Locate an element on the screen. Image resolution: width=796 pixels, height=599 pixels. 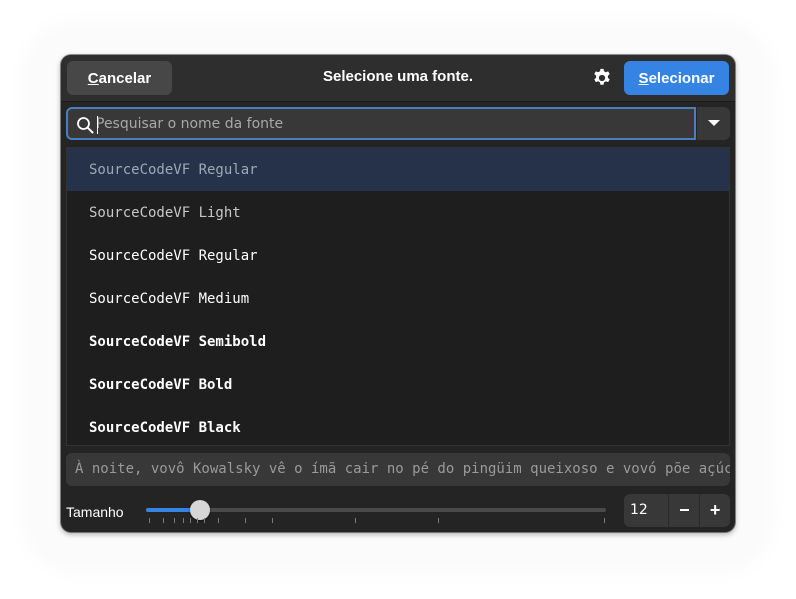
cancel-button: Cancelar is located at coordinates (119, 78).